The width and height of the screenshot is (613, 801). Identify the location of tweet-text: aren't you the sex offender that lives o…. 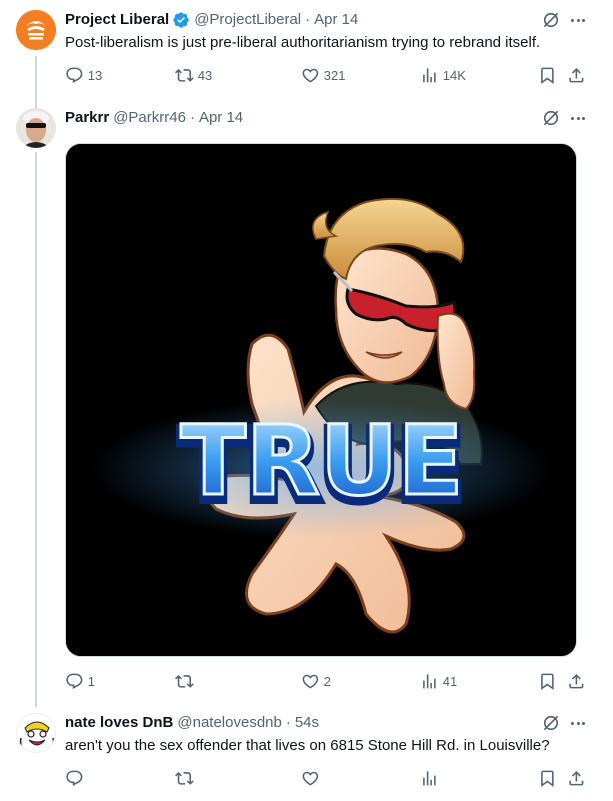
(307, 745).